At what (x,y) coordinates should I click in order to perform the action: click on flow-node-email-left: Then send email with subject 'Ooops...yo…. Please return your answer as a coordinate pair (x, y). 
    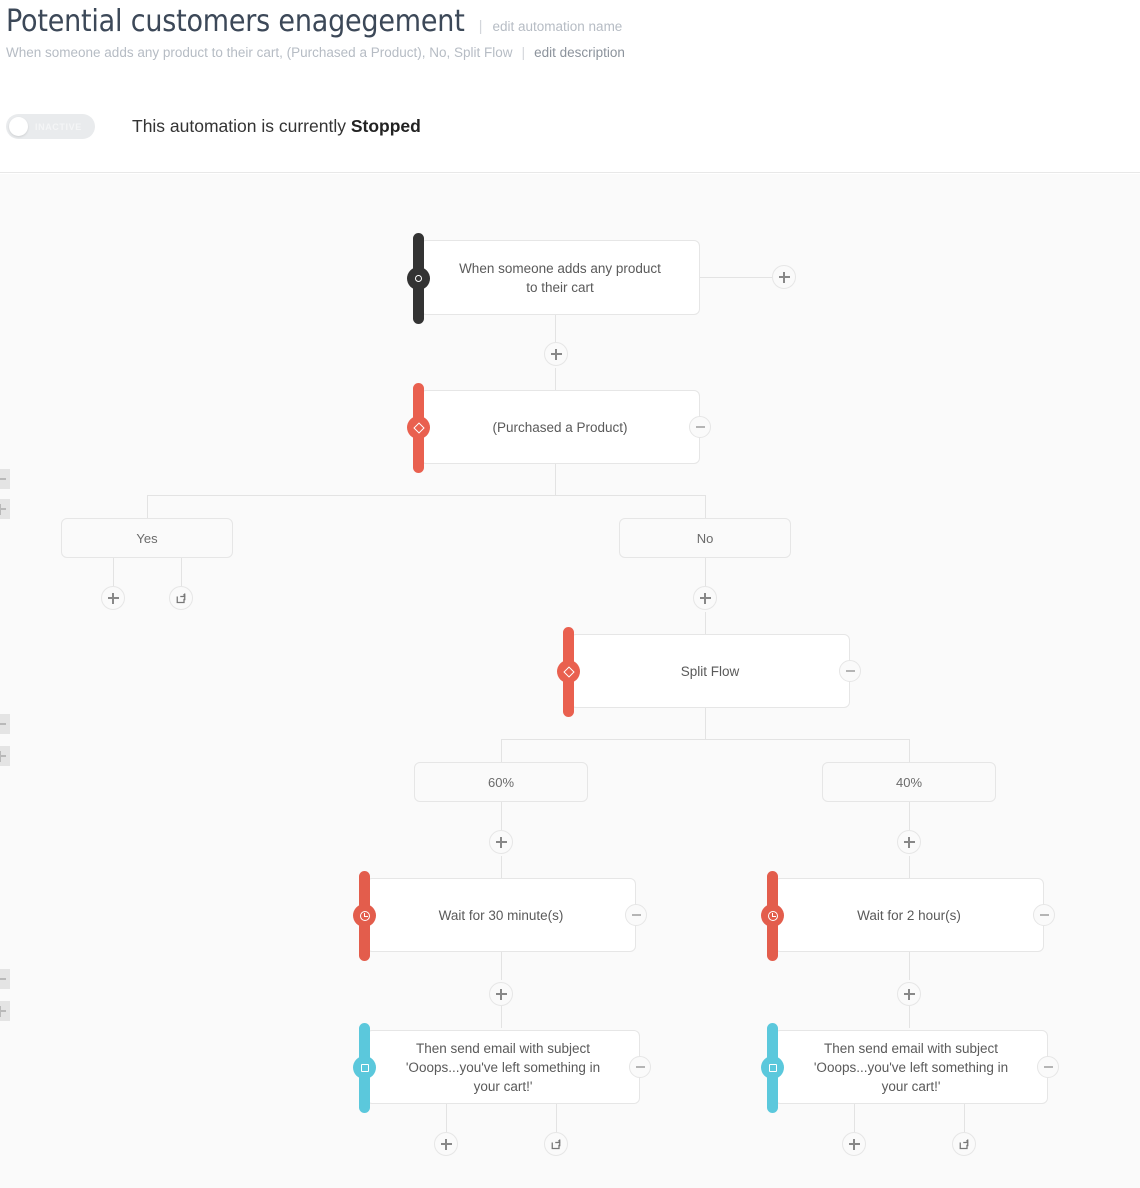
    Looking at the image, I should click on (502, 1068).